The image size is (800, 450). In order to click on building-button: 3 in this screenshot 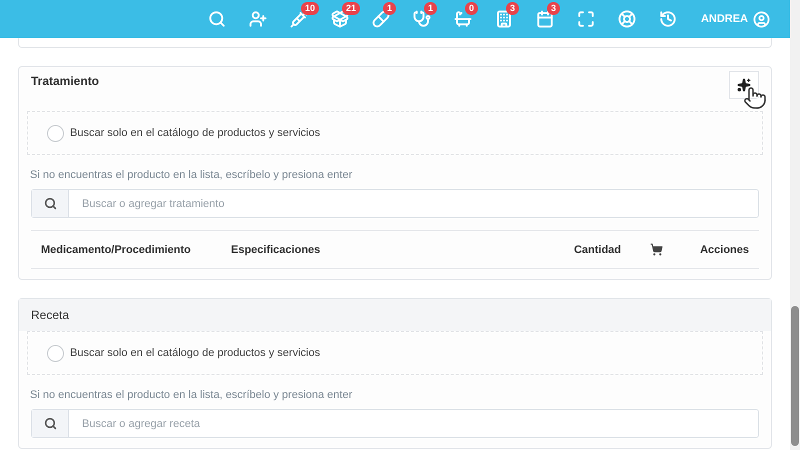, I will do `click(504, 19)`.